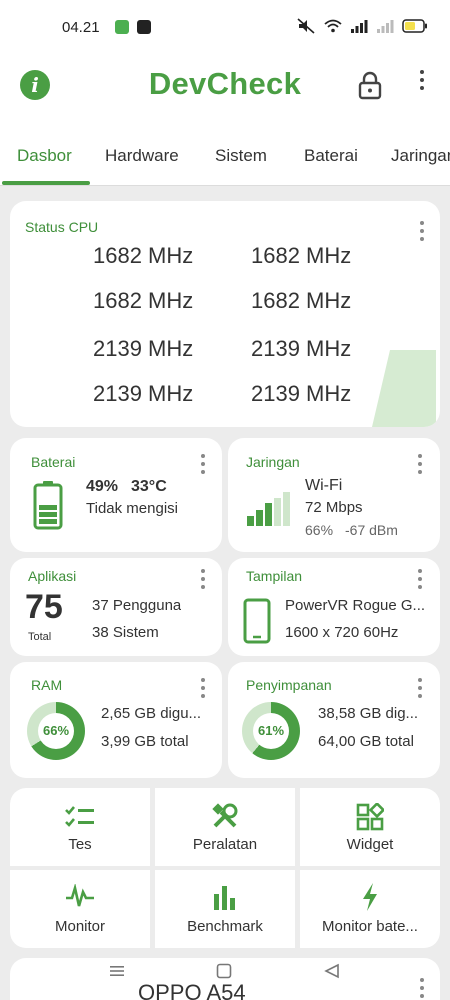  I want to click on back-icon, so click(332, 971).